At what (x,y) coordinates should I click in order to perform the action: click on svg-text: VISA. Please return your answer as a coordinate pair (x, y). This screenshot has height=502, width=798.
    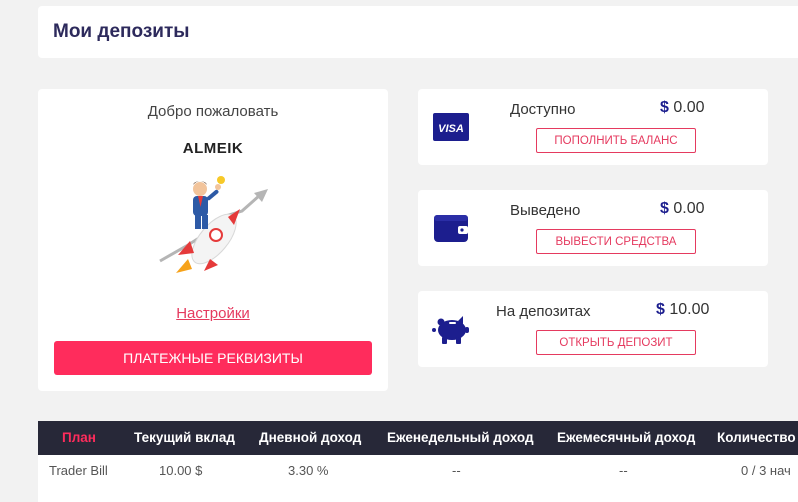
    Looking at the image, I should click on (451, 129).